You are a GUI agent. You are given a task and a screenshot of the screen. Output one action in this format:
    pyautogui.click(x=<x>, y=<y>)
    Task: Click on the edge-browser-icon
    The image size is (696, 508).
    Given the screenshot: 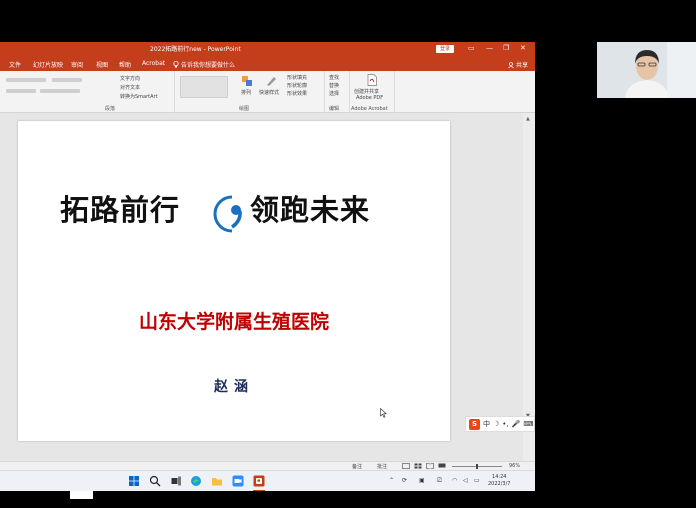 What is the action you would take?
    pyautogui.click(x=196, y=481)
    